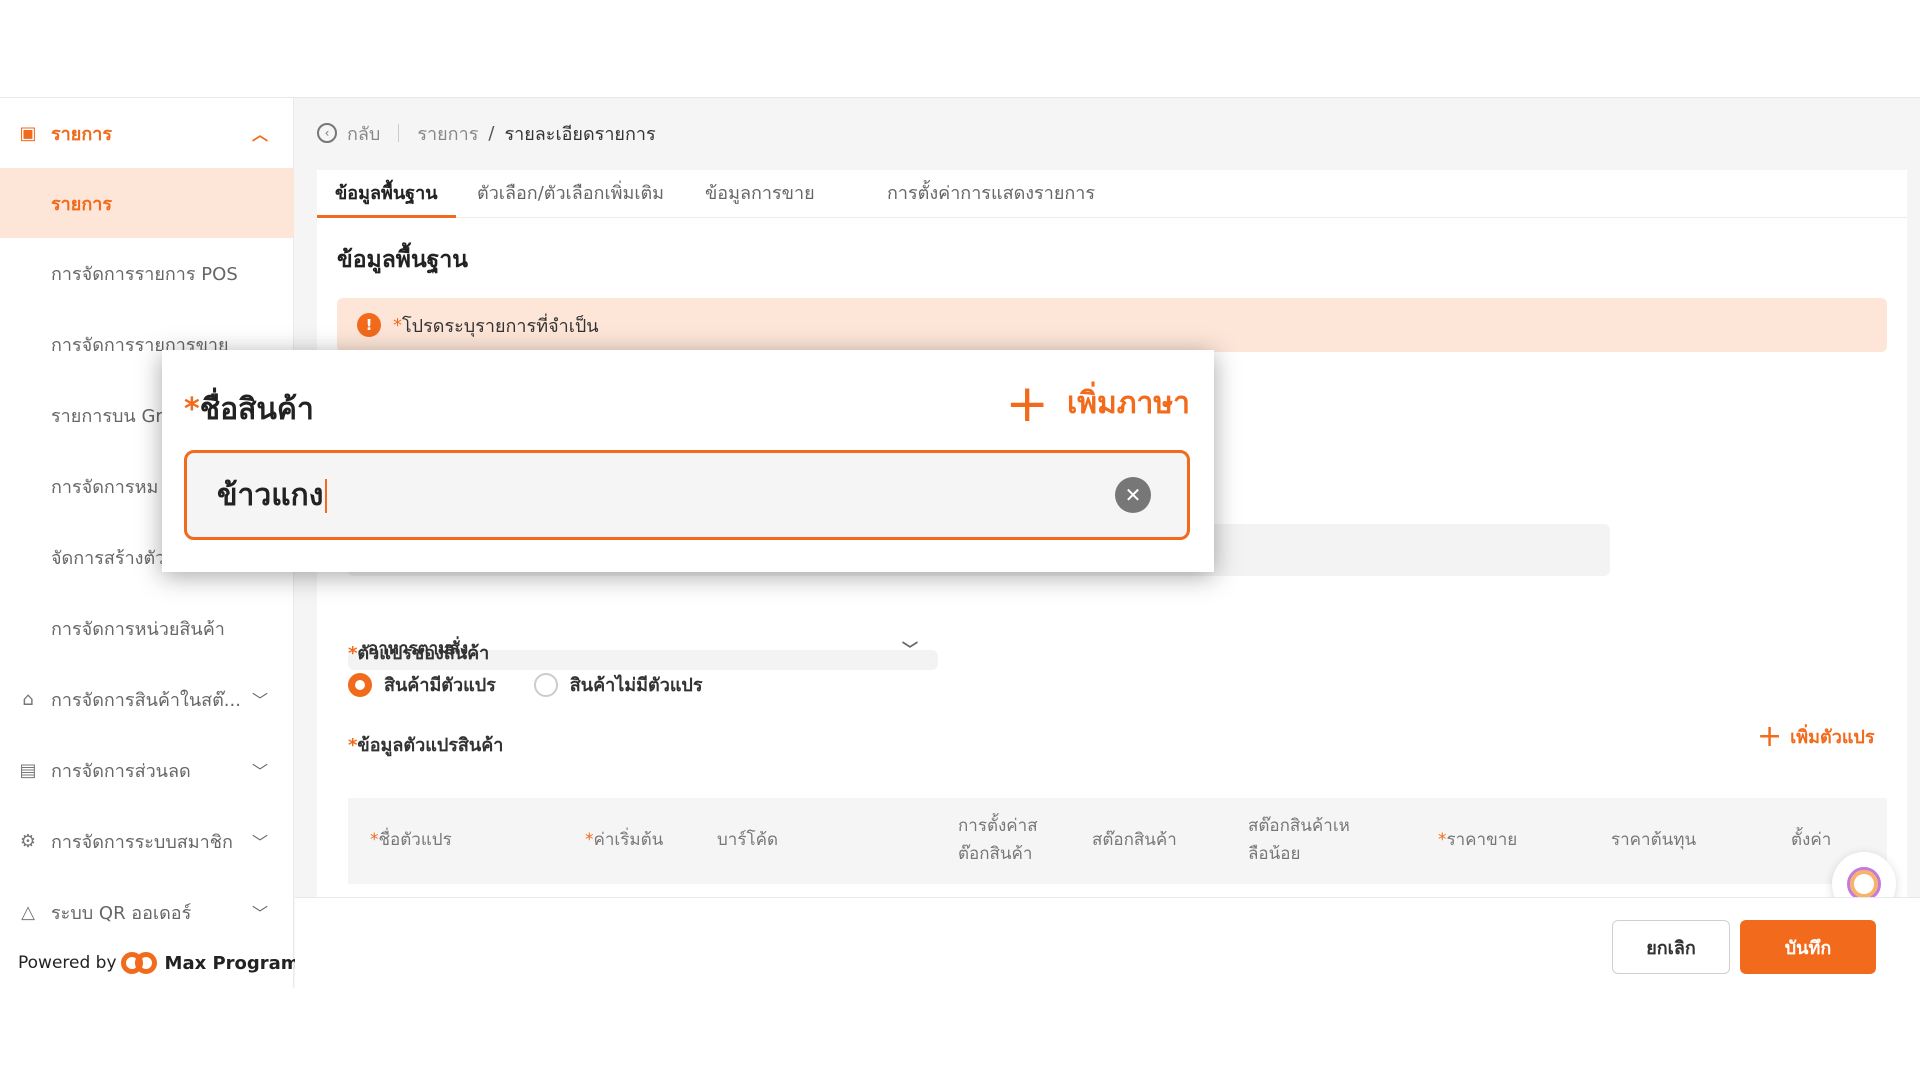 This screenshot has height=1080, width=1920. Describe the element at coordinates (500, 326) in the screenshot. I see `alert-text: โปรดระบุรายการที่จำเป็น` at that location.